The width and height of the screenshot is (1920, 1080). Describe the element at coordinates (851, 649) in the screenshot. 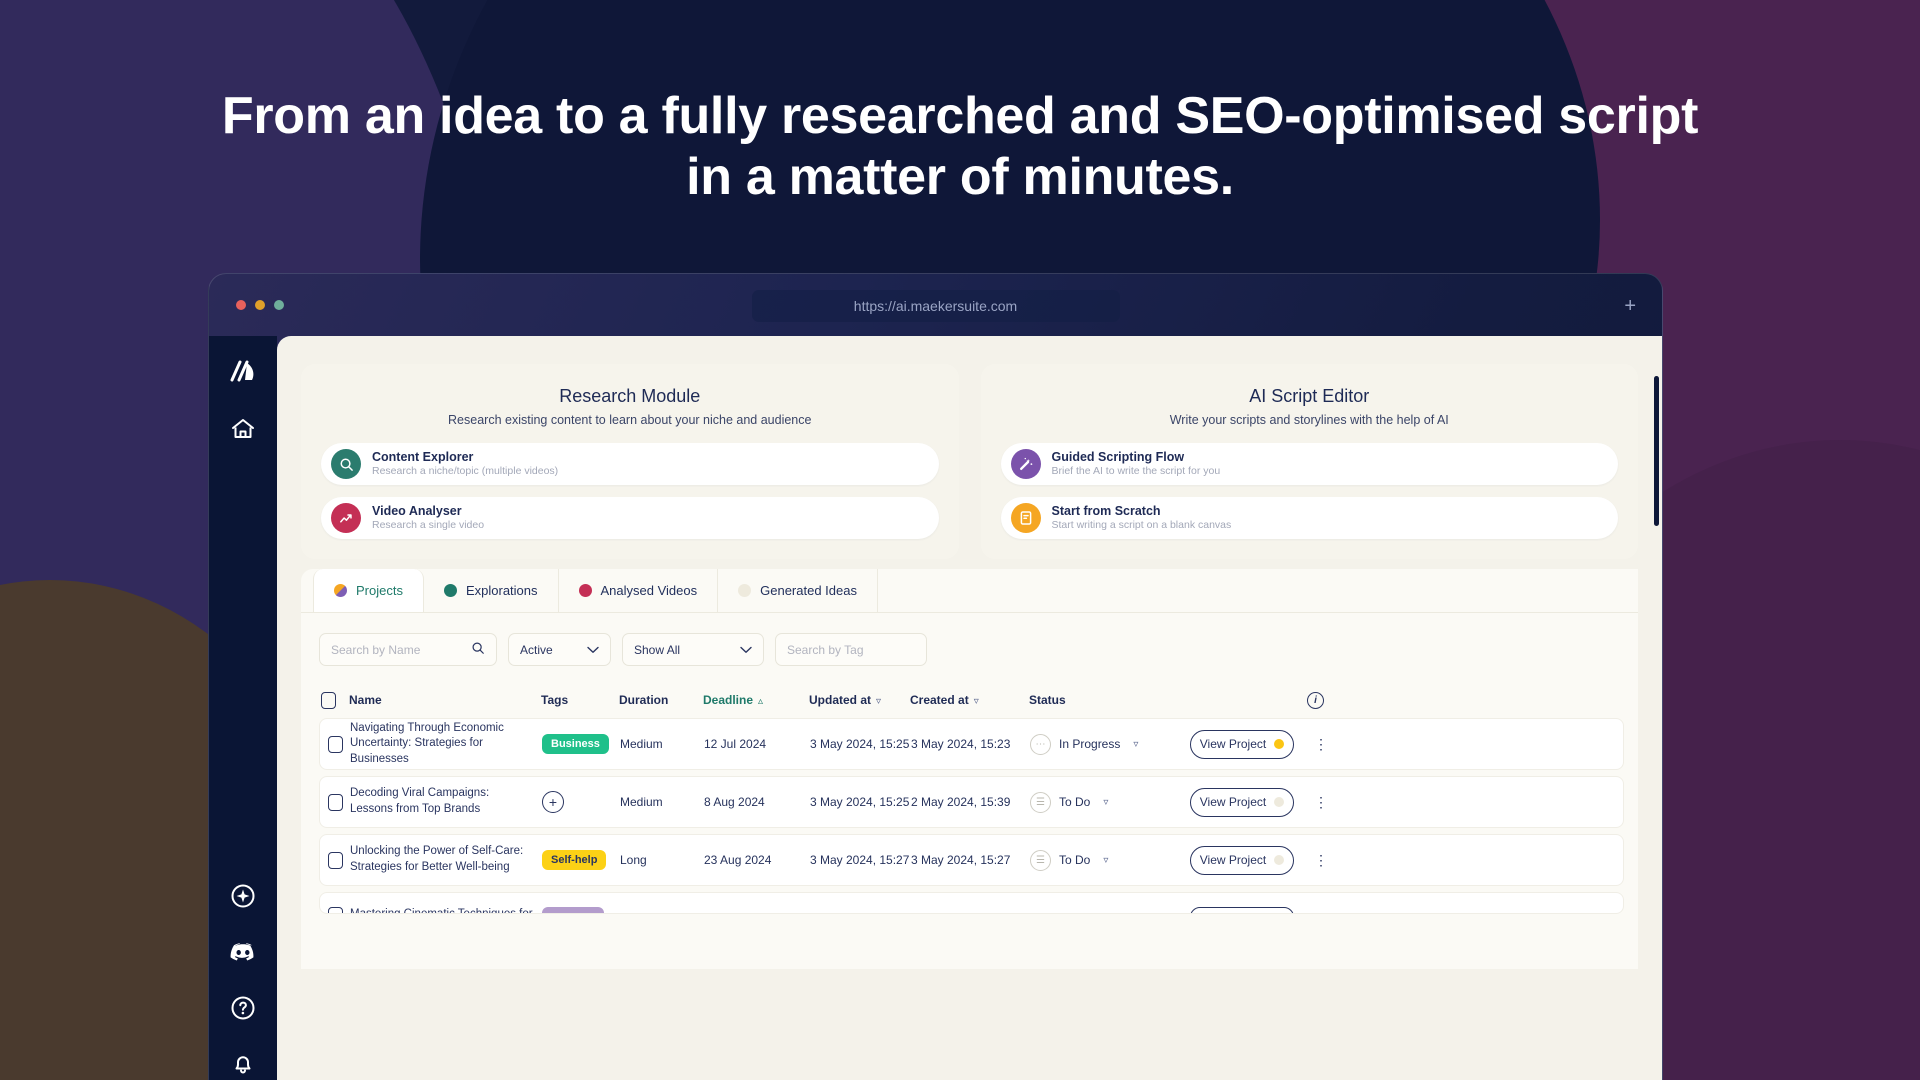

I see `search-tag-input: Search by Tag` at that location.